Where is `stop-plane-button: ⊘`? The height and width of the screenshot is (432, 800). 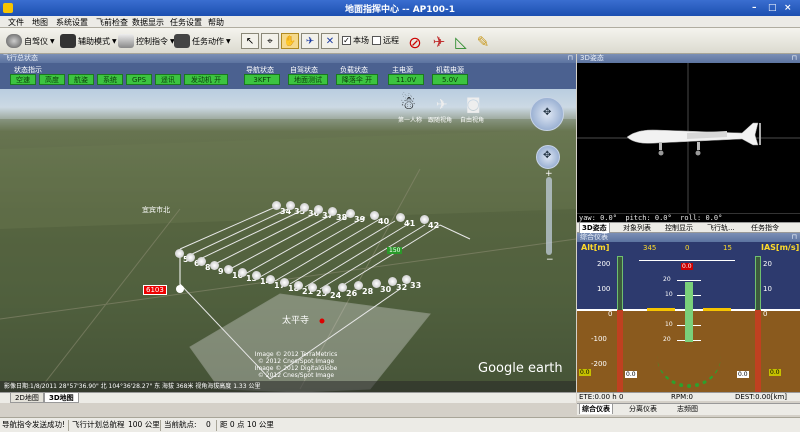
stop-plane-button: ⊘ is located at coordinates (415, 42).